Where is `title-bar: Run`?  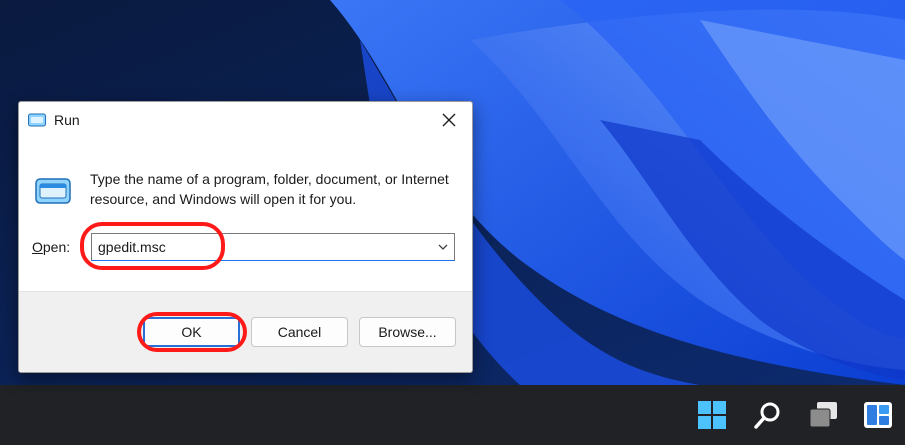
title-bar: Run is located at coordinates (245, 120).